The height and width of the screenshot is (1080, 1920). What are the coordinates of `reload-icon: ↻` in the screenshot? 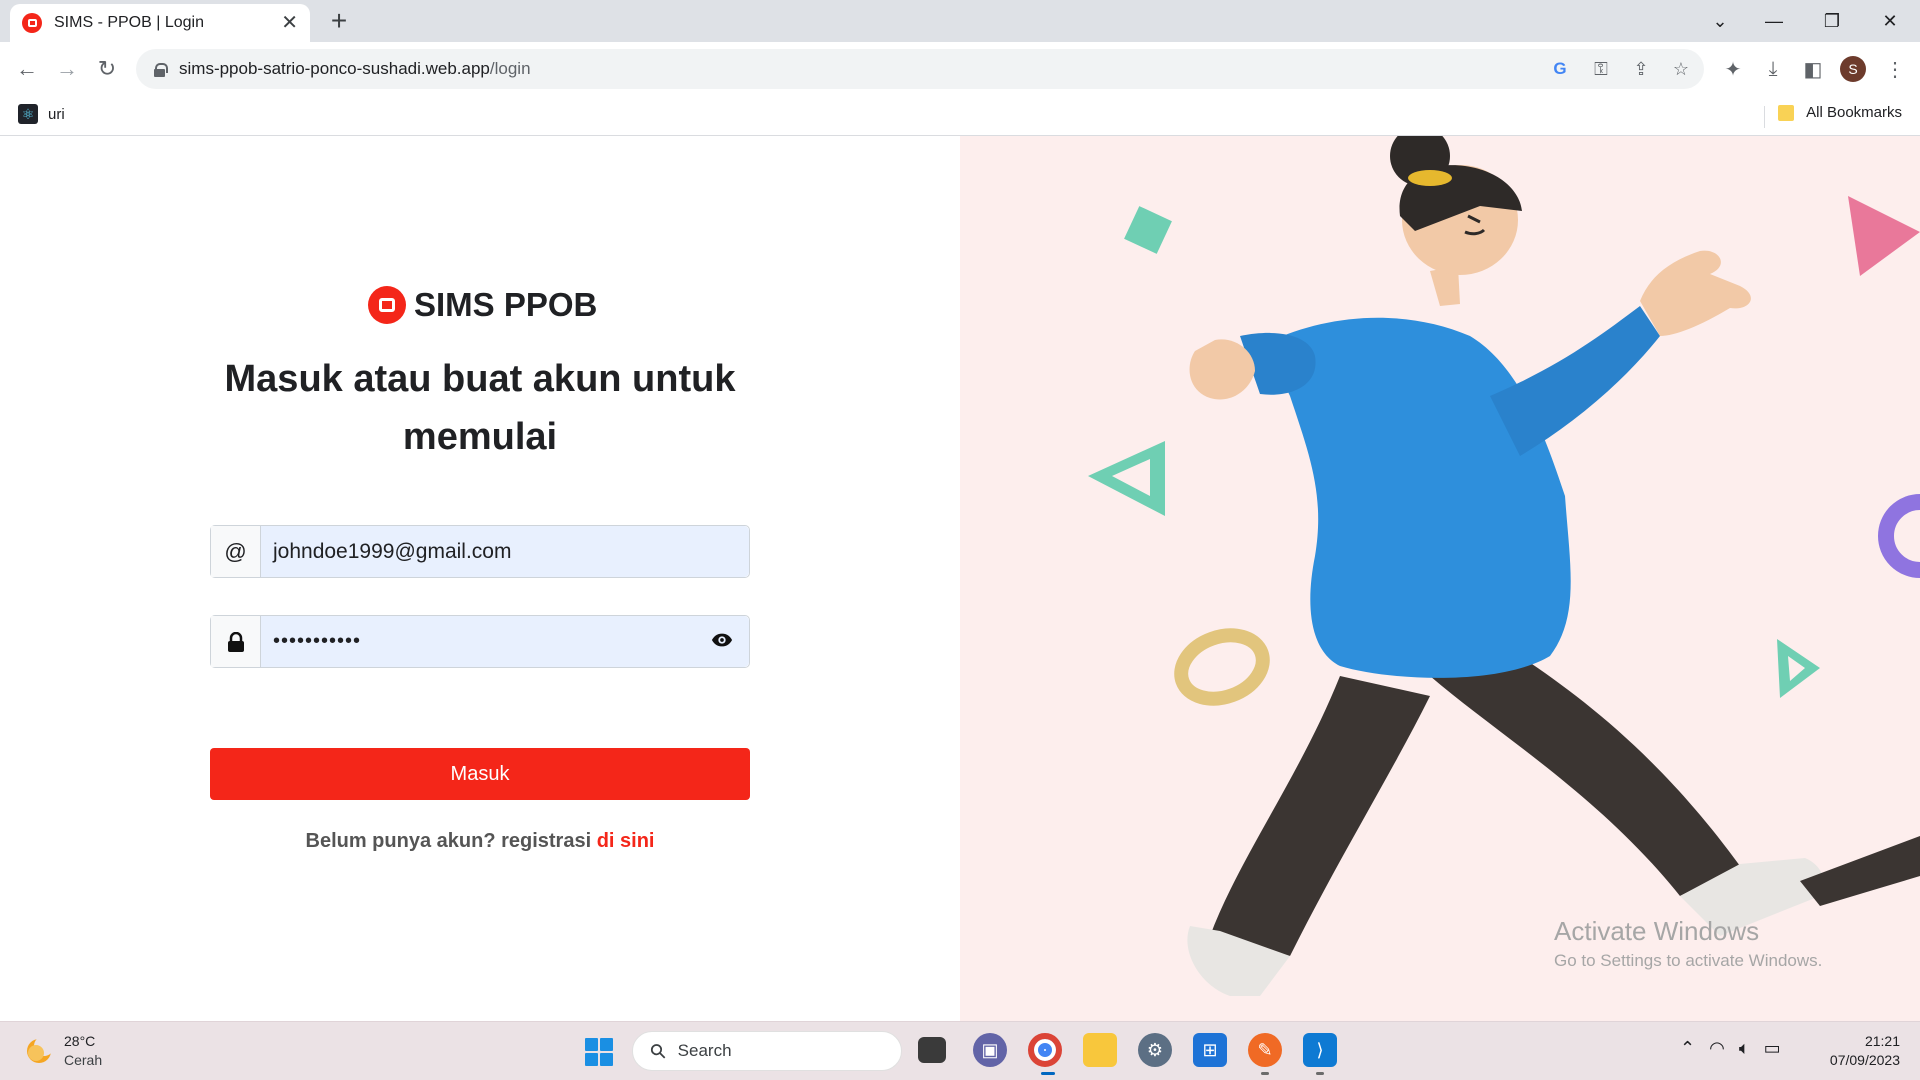 It's located at (107, 69).